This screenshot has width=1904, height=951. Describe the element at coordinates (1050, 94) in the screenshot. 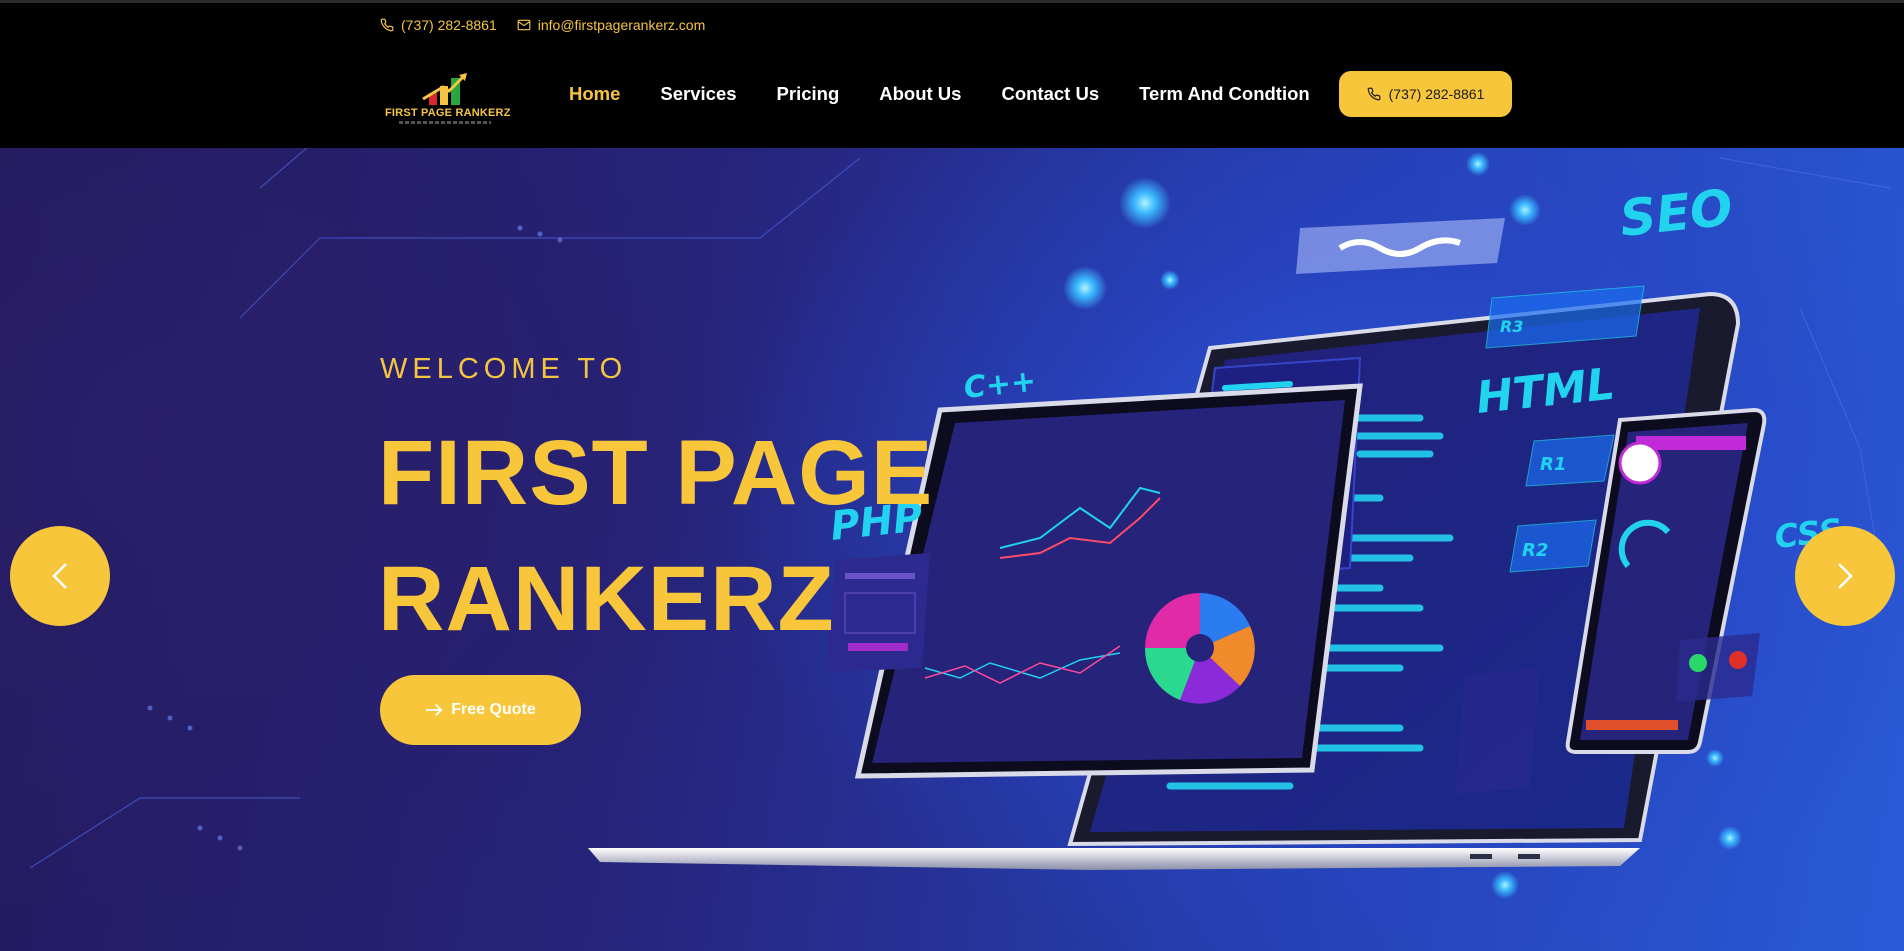

I see `nav-contact-us: Contact Us` at that location.